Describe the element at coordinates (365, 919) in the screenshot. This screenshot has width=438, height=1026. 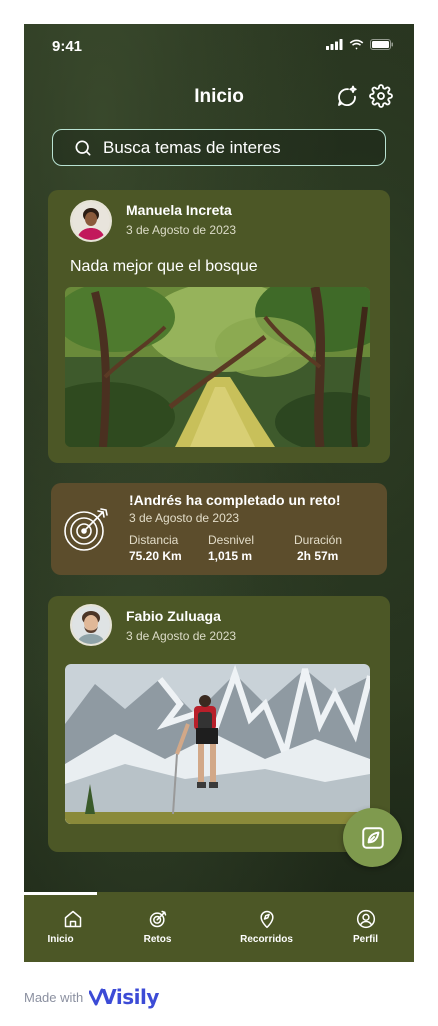
I see `user-icon` at that location.